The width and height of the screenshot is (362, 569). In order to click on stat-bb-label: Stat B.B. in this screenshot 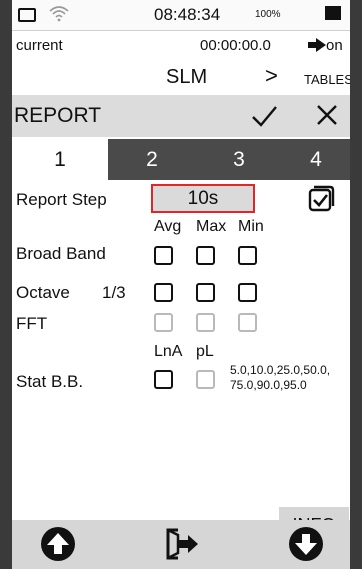, I will do `click(50, 381)`.